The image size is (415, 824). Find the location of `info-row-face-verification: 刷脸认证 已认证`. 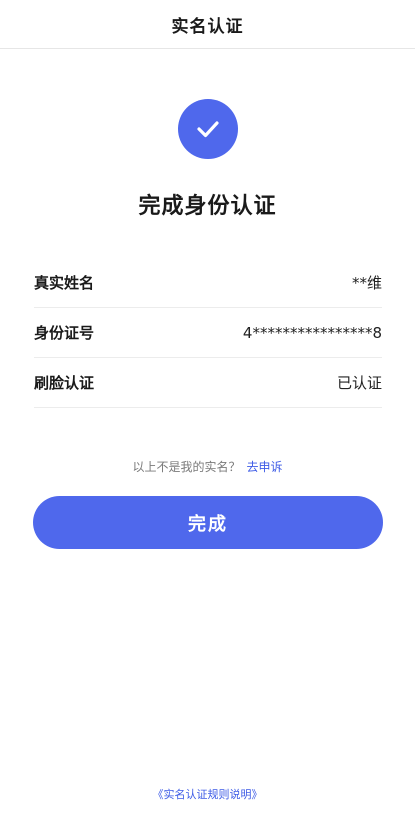

info-row-face-verification: 刷脸认证 已认证 is located at coordinates (208, 383).